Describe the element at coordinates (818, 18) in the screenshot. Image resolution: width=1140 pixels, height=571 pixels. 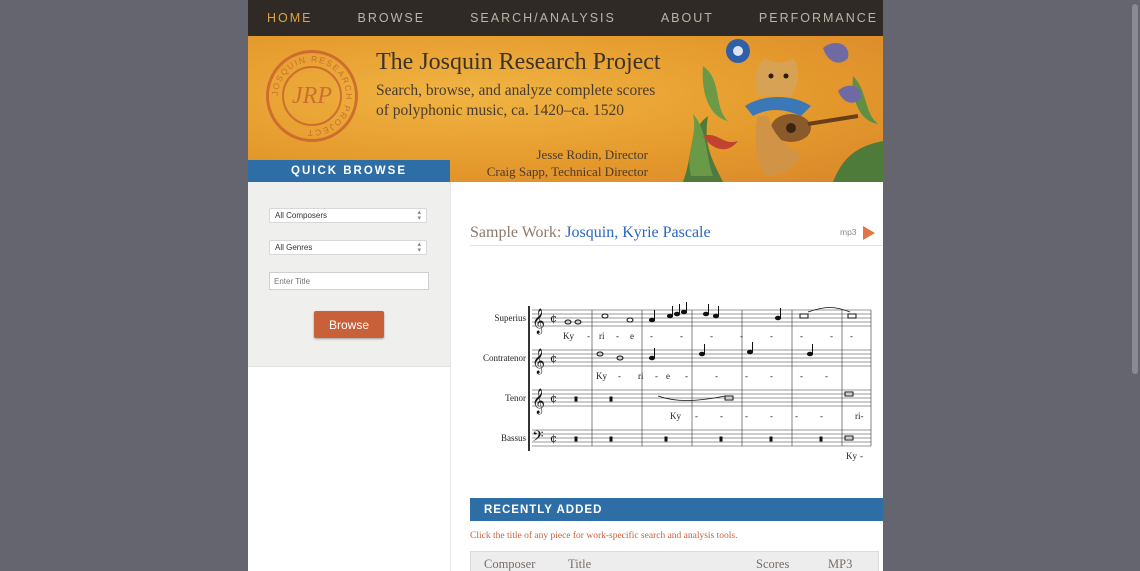
I see `nav-performance: PERFORMANCE` at that location.